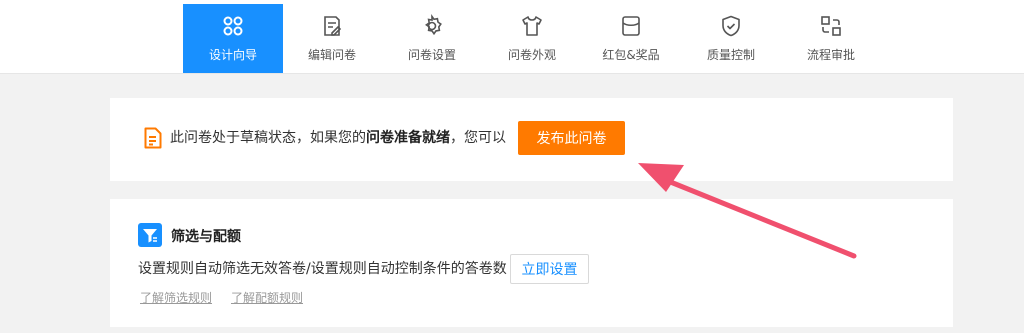  Describe the element at coordinates (731, 26) in the screenshot. I see `shield-icon` at that location.